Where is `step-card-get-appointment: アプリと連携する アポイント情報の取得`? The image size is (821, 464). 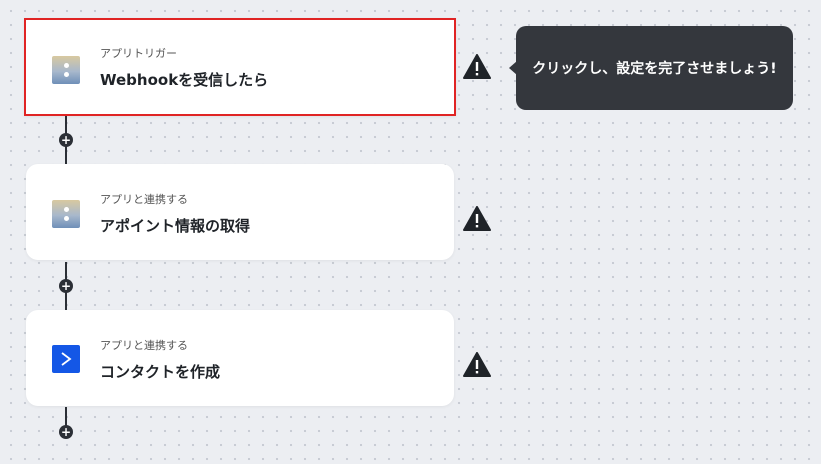
step-card-get-appointment: アプリと連携する アポイント情報の取得 is located at coordinates (240, 212).